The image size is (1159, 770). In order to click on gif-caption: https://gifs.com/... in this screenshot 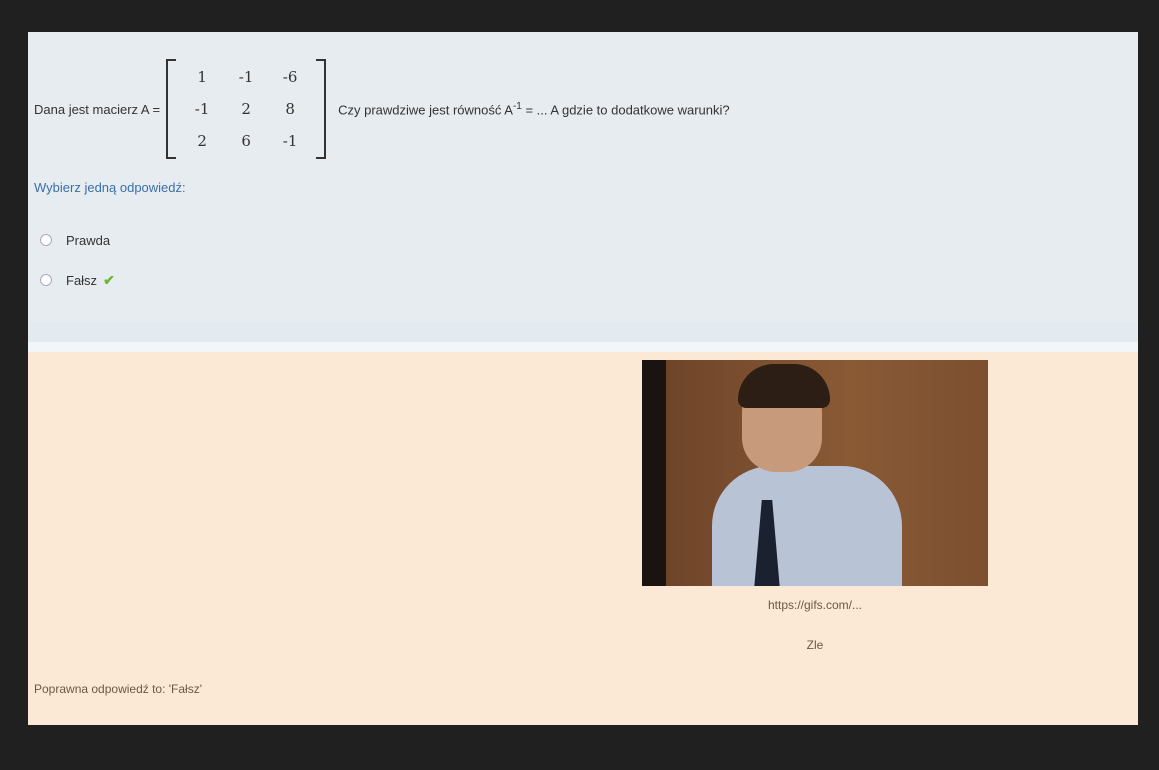, I will do `click(815, 605)`.